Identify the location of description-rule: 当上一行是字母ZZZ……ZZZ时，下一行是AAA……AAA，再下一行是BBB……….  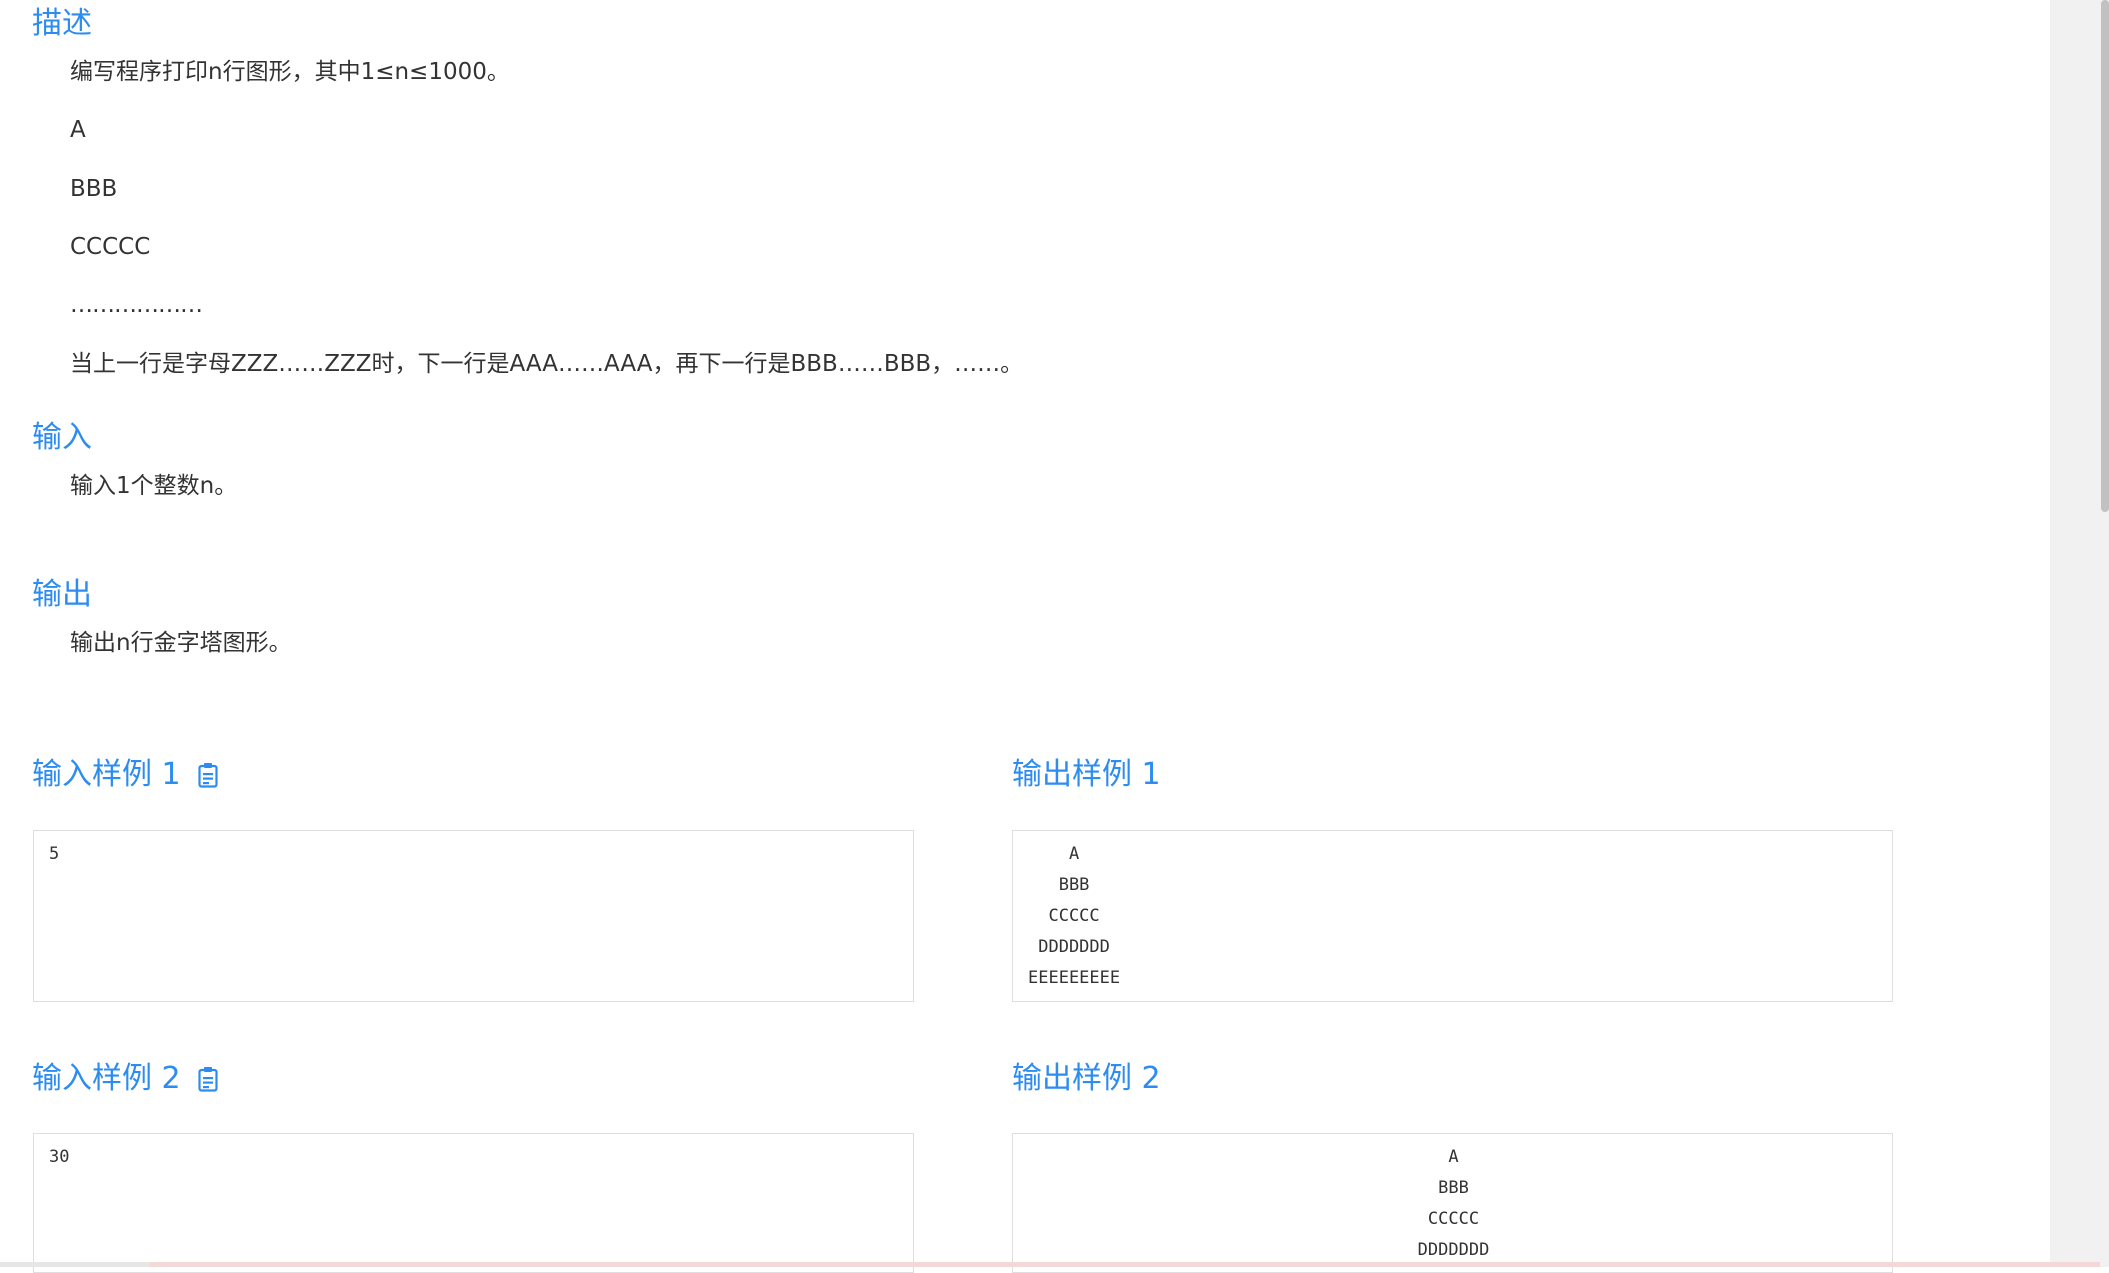
(547, 364).